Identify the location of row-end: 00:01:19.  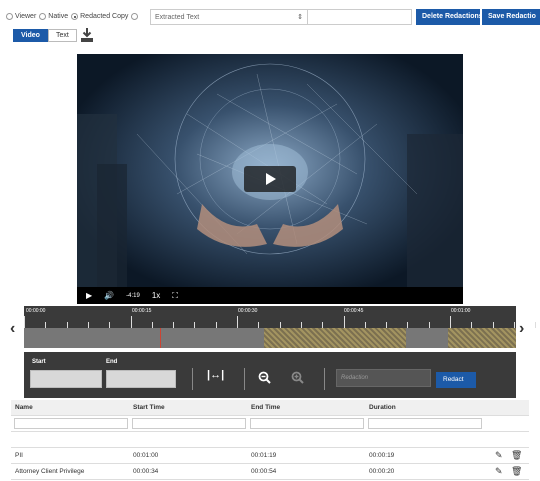
(264, 455).